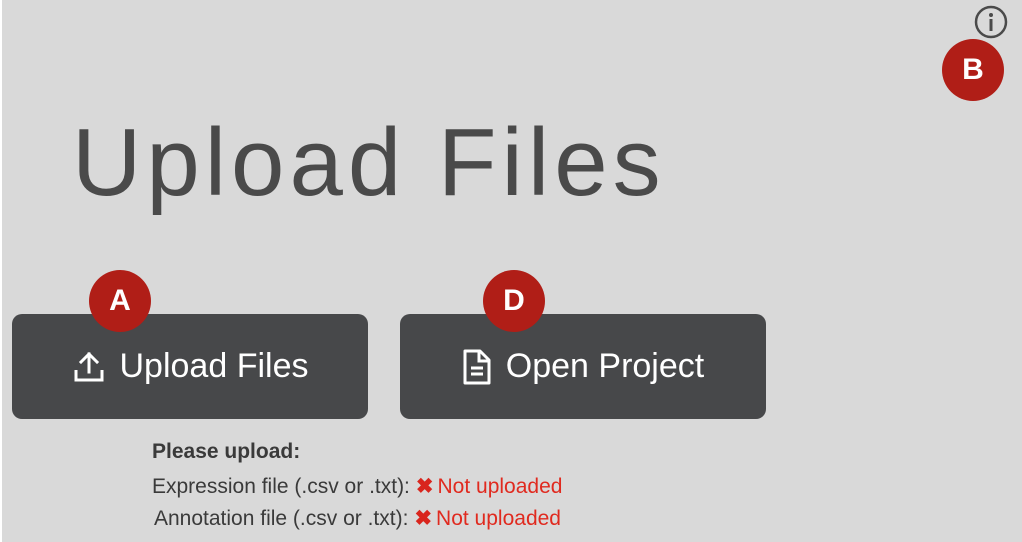 This screenshot has width=1022, height=542. I want to click on upload-files-button: Upload Files, so click(190, 366).